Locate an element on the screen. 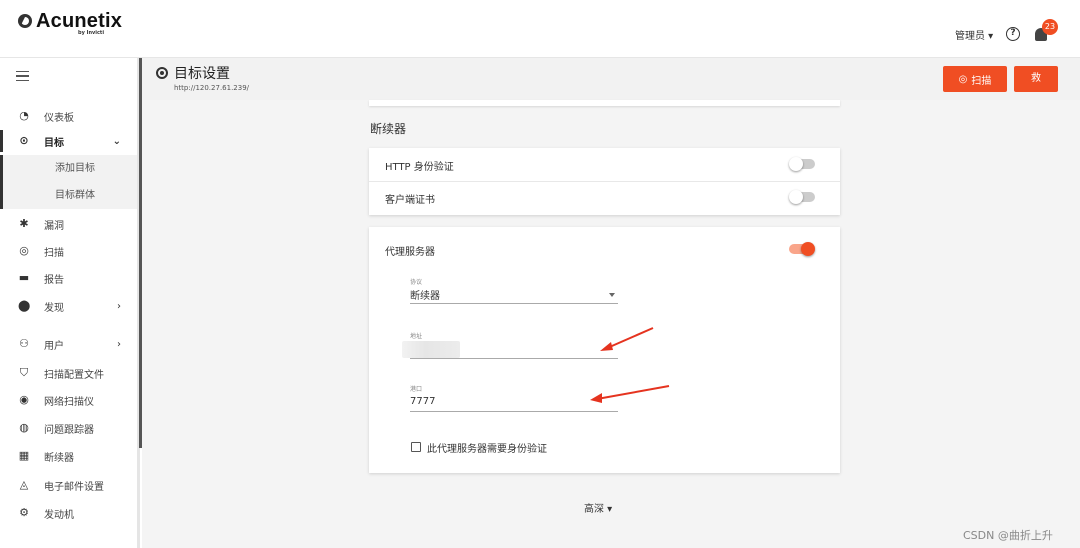  proxy-server-toggle is located at coordinates (802, 249).